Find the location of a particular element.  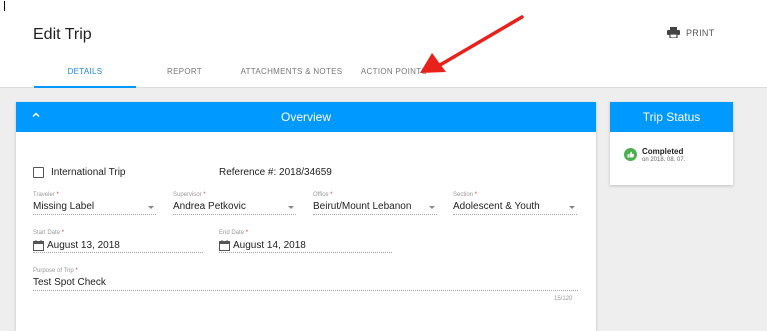

section-field: Section * Adolescent & Youth is located at coordinates (515, 203).